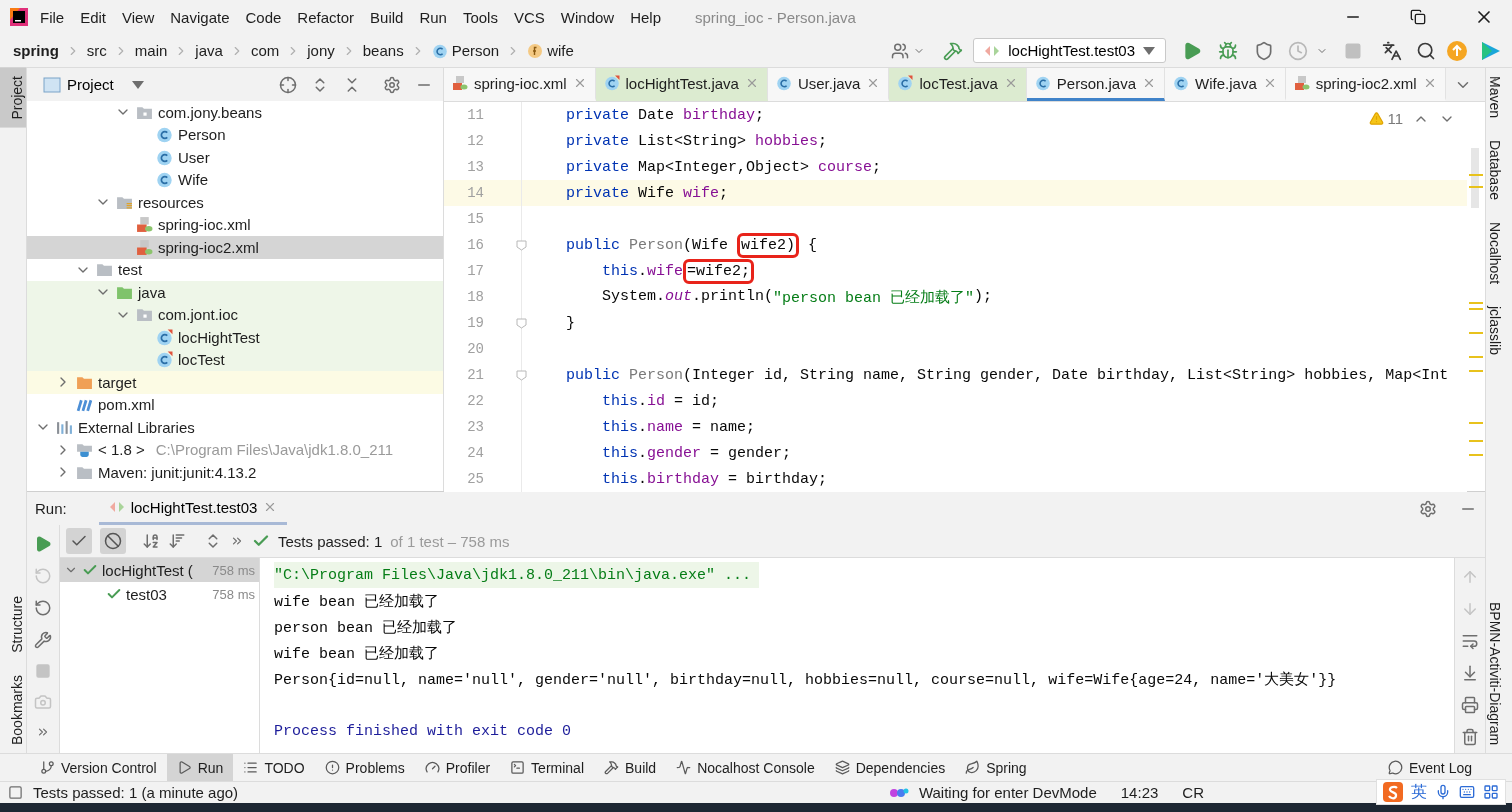  I want to click on breadcrumb-item: com, so click(265, 50).